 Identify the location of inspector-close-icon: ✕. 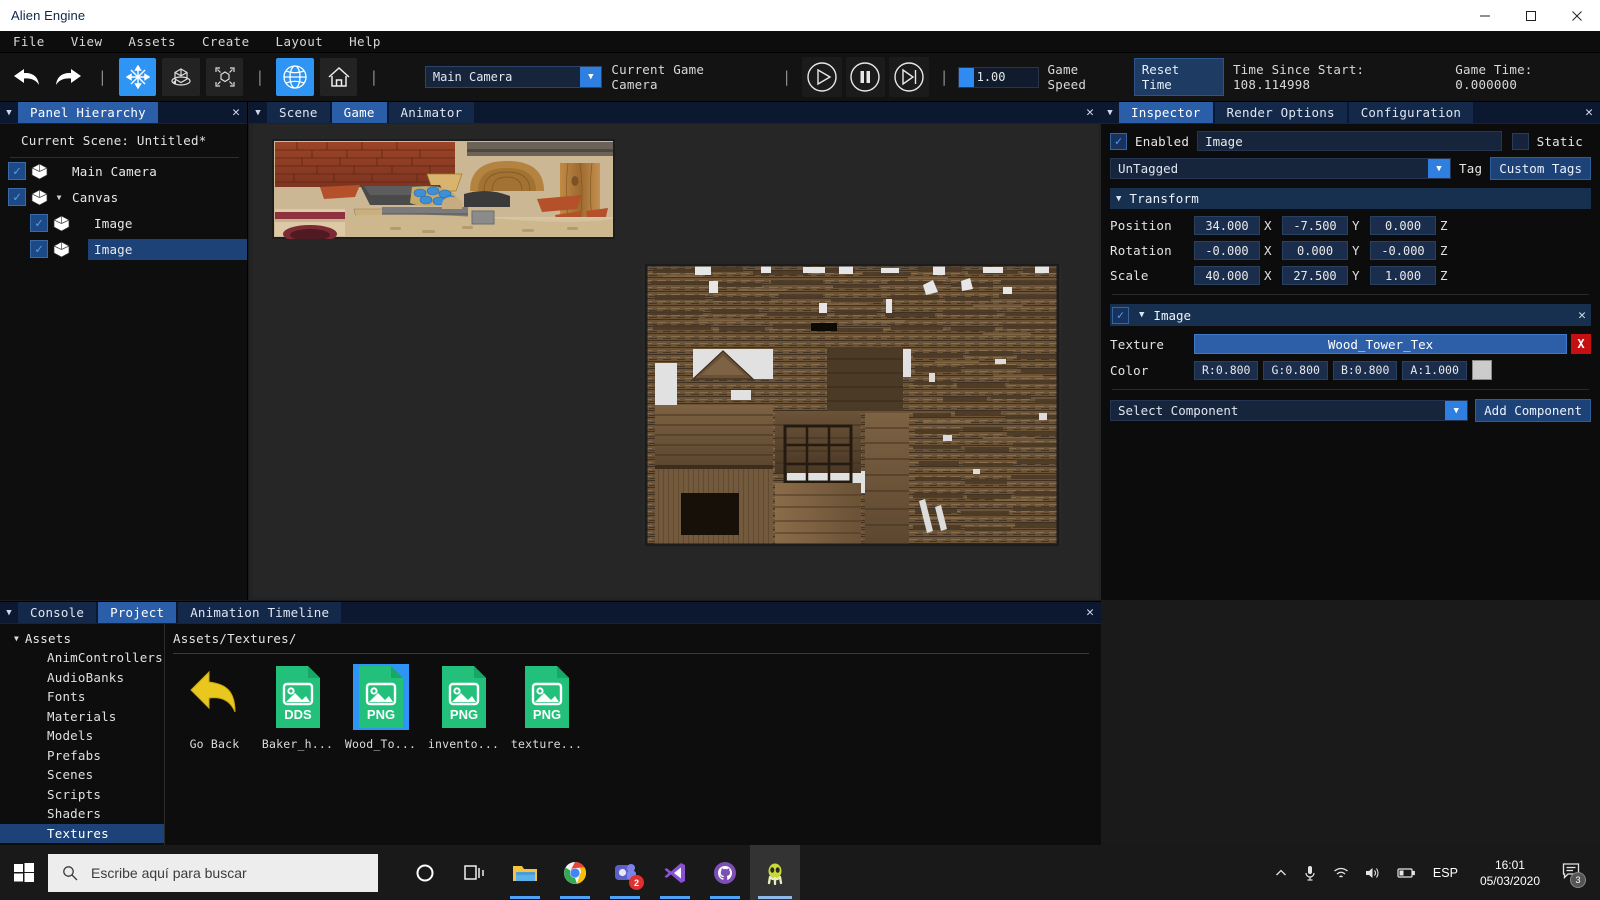
(1589, 112).